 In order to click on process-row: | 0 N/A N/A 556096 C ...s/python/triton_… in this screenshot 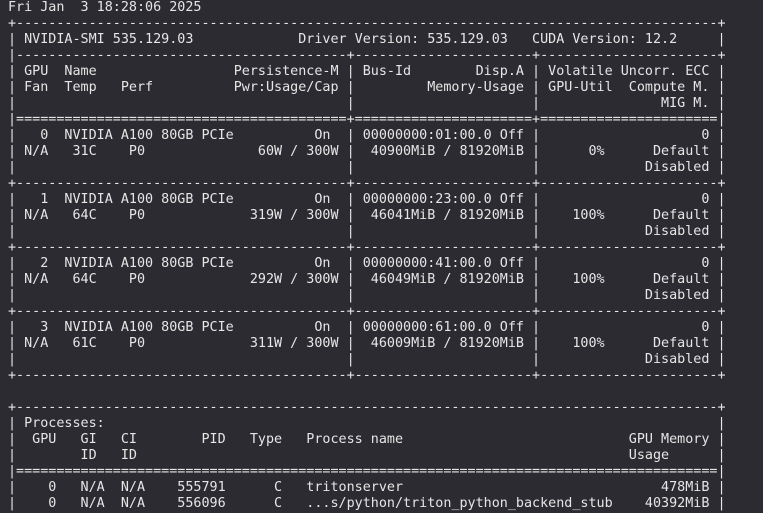, I will do `click(367, 503)`.